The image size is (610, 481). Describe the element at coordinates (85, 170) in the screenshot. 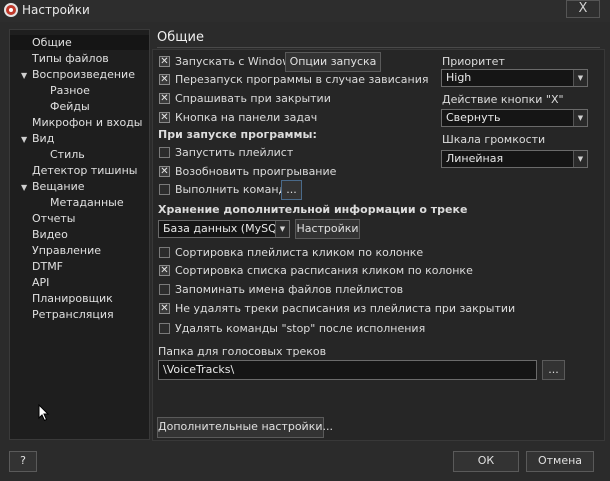

I see `sidebar-item-label: Детектор тишины` at that location.